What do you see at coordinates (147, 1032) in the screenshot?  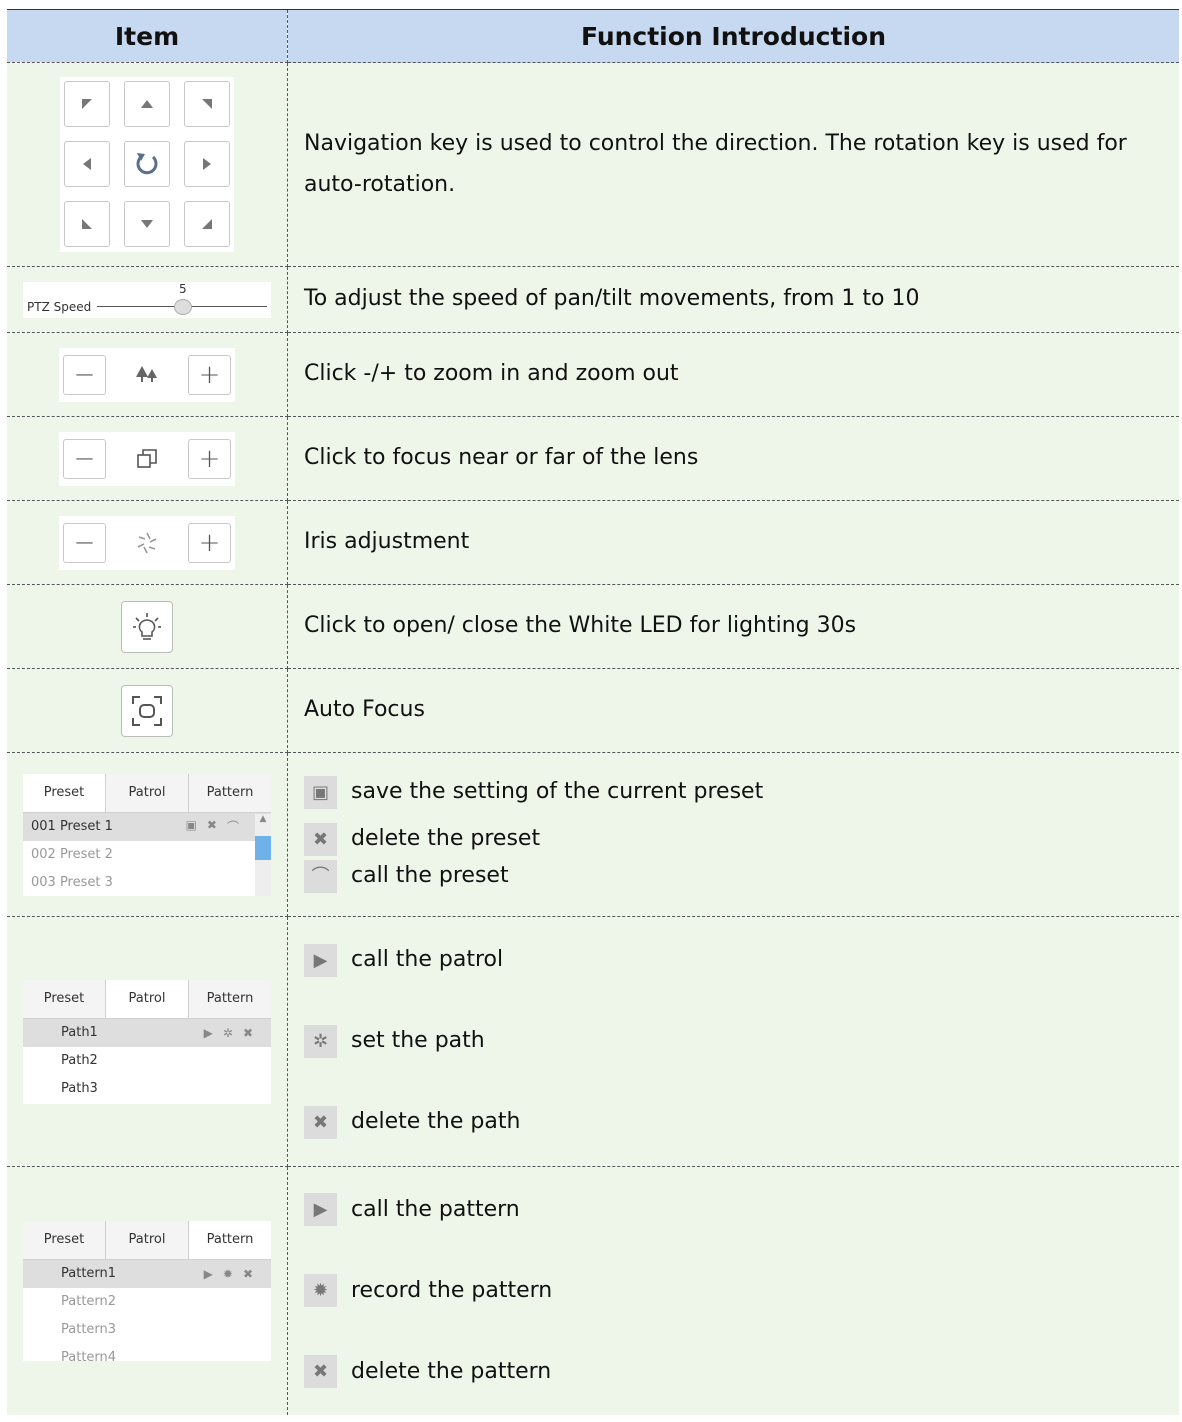 I see `list-item: Path1 ▶ ✲ ✖` at bounding box center [147, 1032].